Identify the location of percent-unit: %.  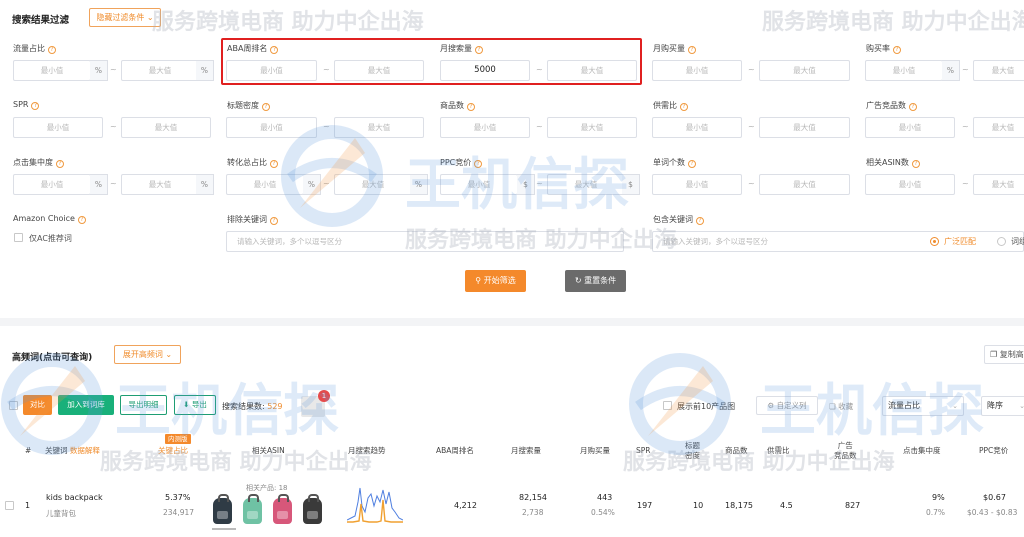
(312, 184).